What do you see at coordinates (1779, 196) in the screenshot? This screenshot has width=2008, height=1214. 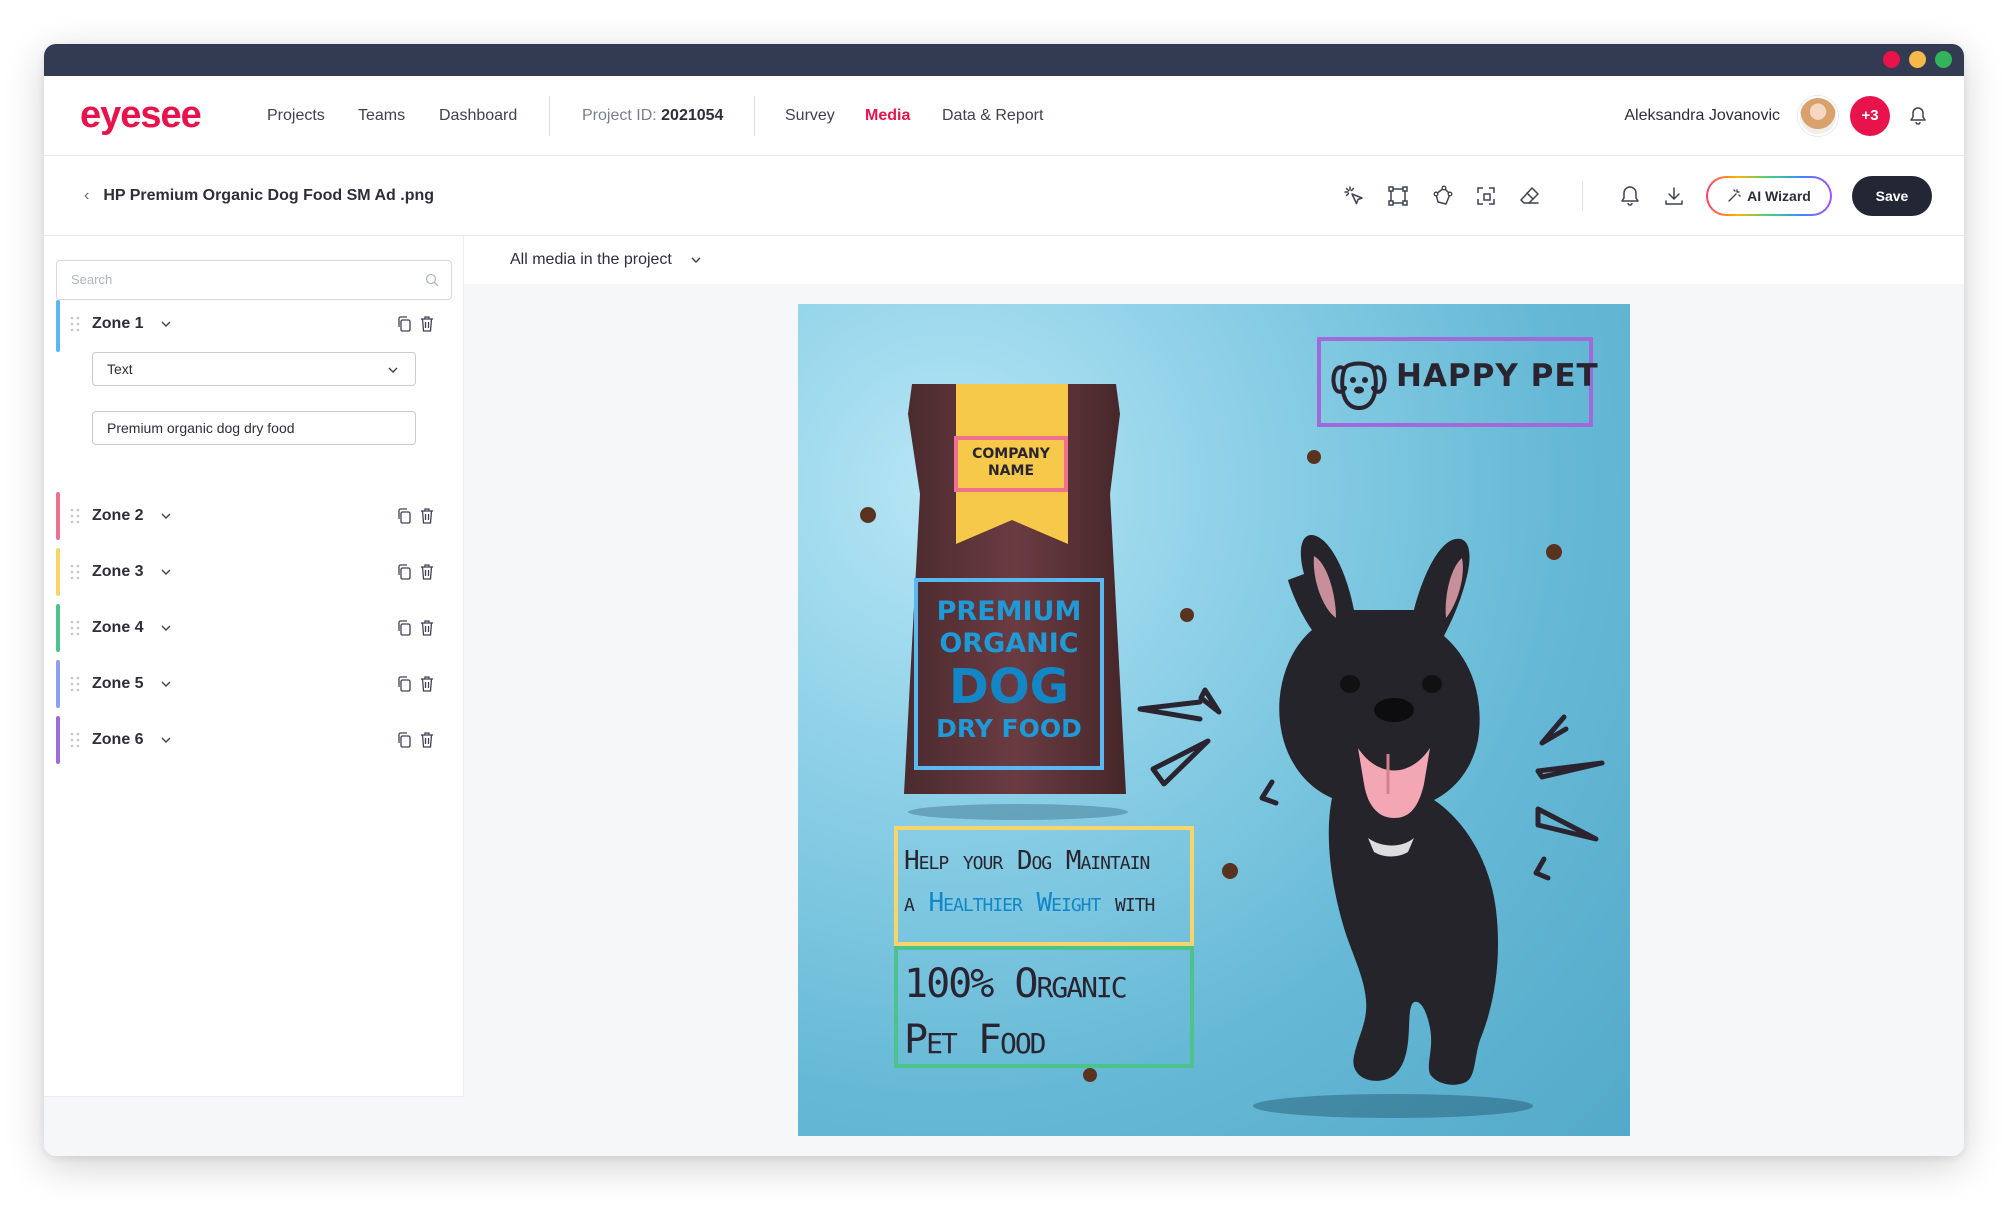 I see `ai-wizard-label: AI Wizard` at bounding box center [1779, 196].